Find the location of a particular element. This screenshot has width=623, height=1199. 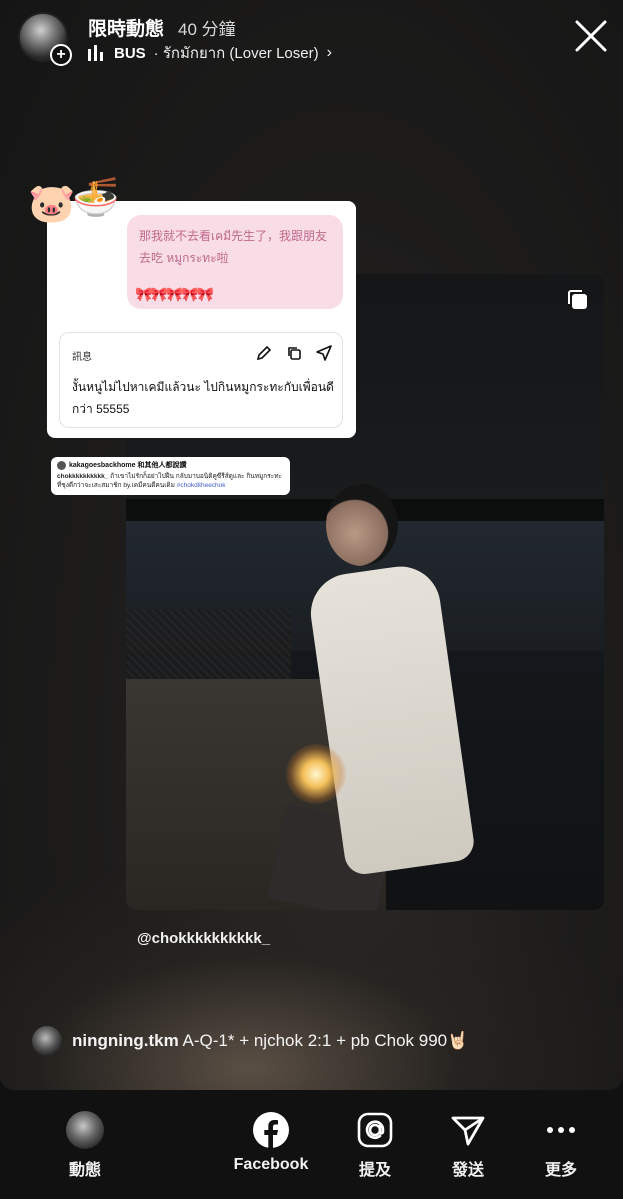

nav-activity: 動態 is located at coordinates (85, 1145).